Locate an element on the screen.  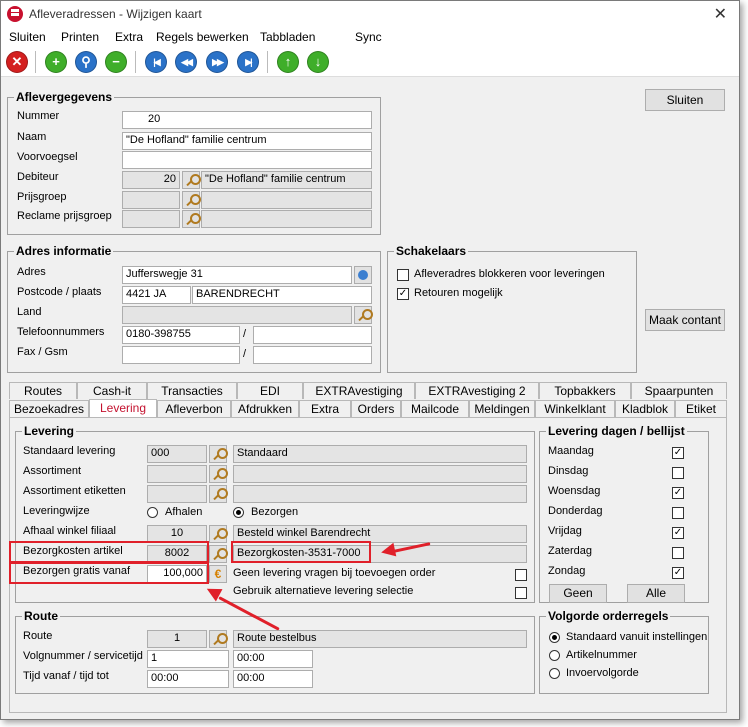
debiteur-lookup-icon is located at coordinates (191, 180).